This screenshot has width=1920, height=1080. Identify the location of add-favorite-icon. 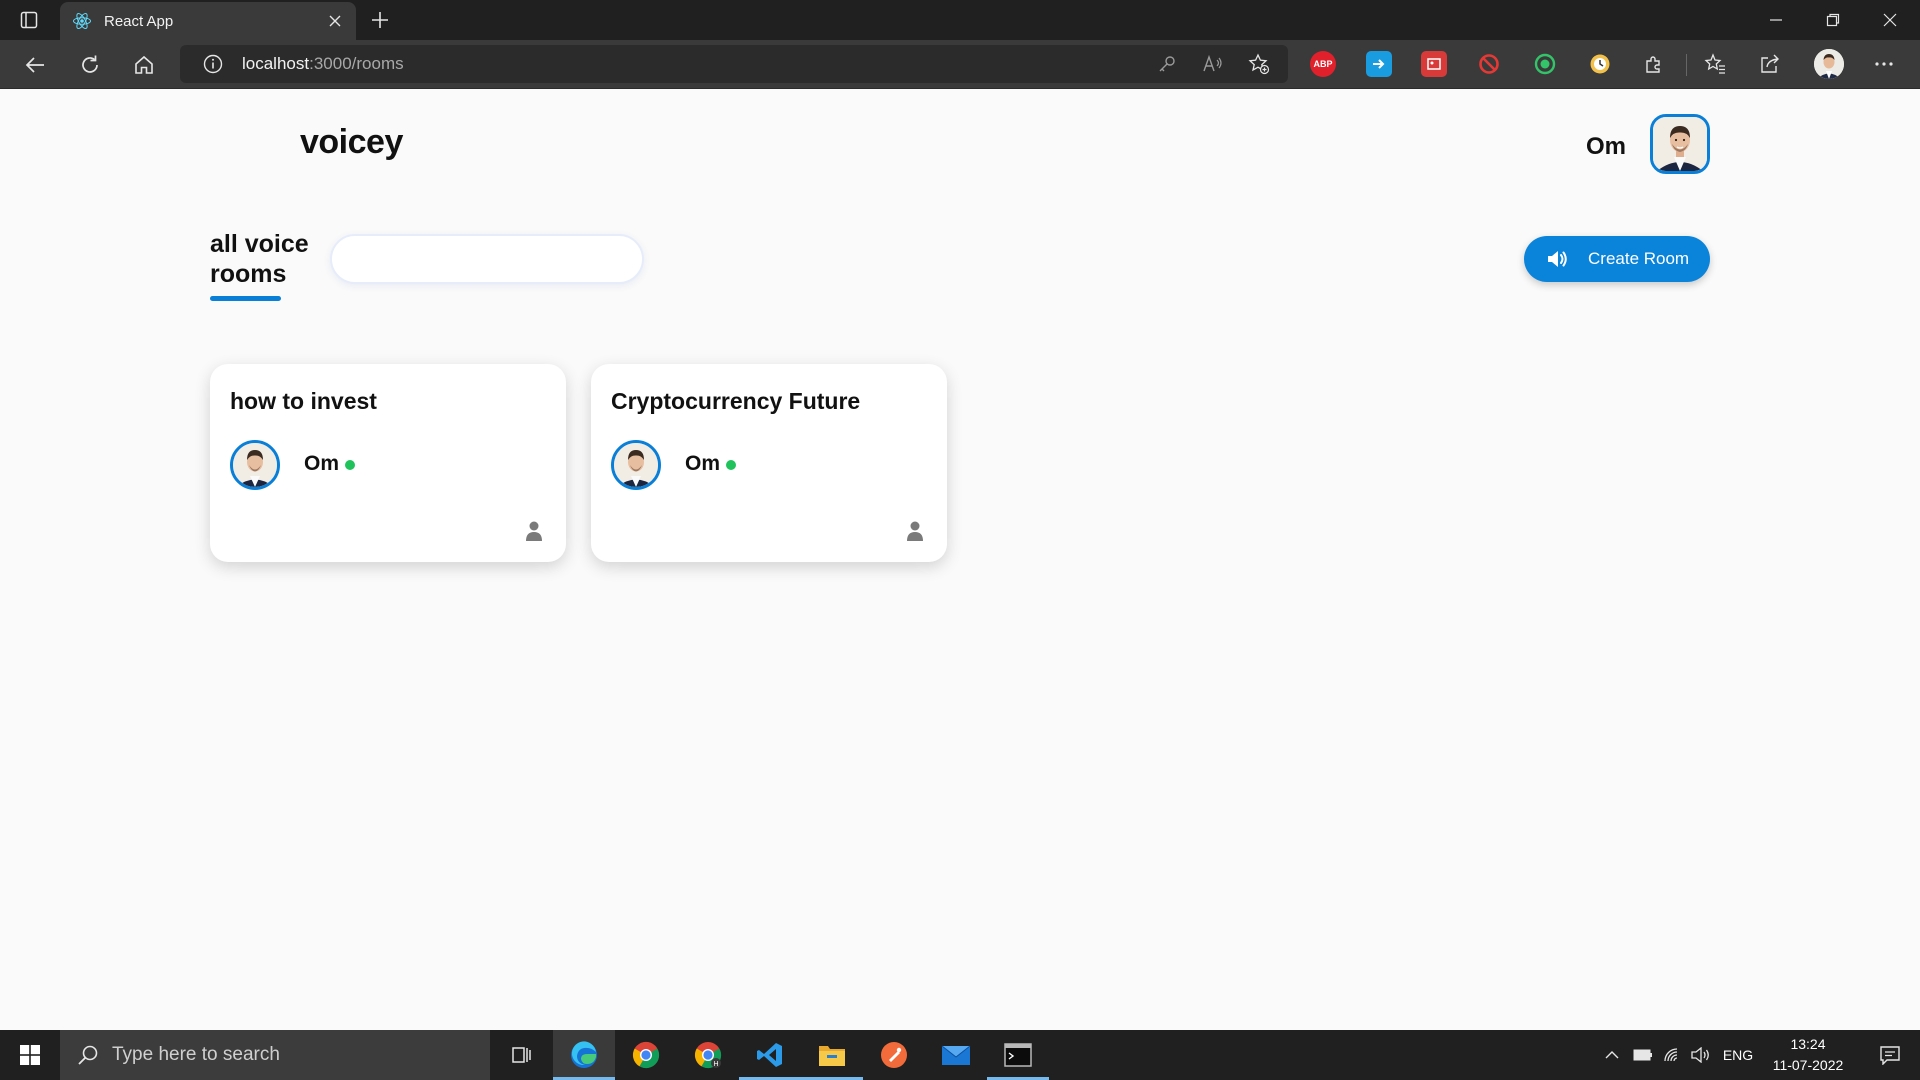
(1259, 64).